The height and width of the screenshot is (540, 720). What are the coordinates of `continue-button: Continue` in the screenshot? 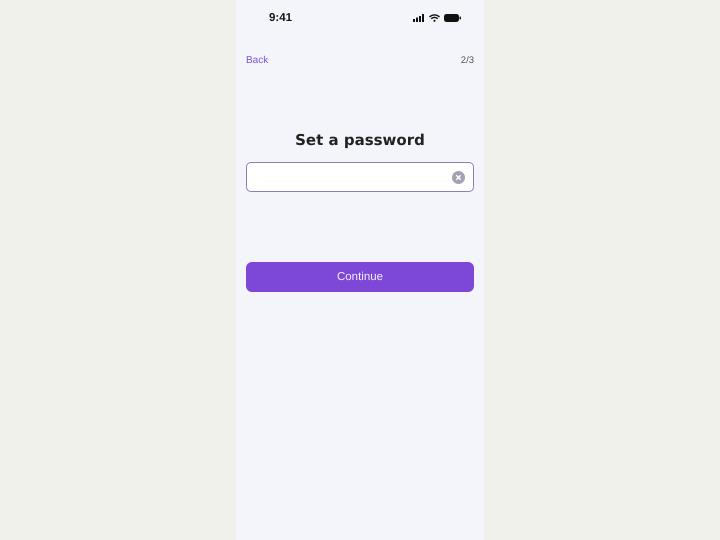 It's located at (360, 277).